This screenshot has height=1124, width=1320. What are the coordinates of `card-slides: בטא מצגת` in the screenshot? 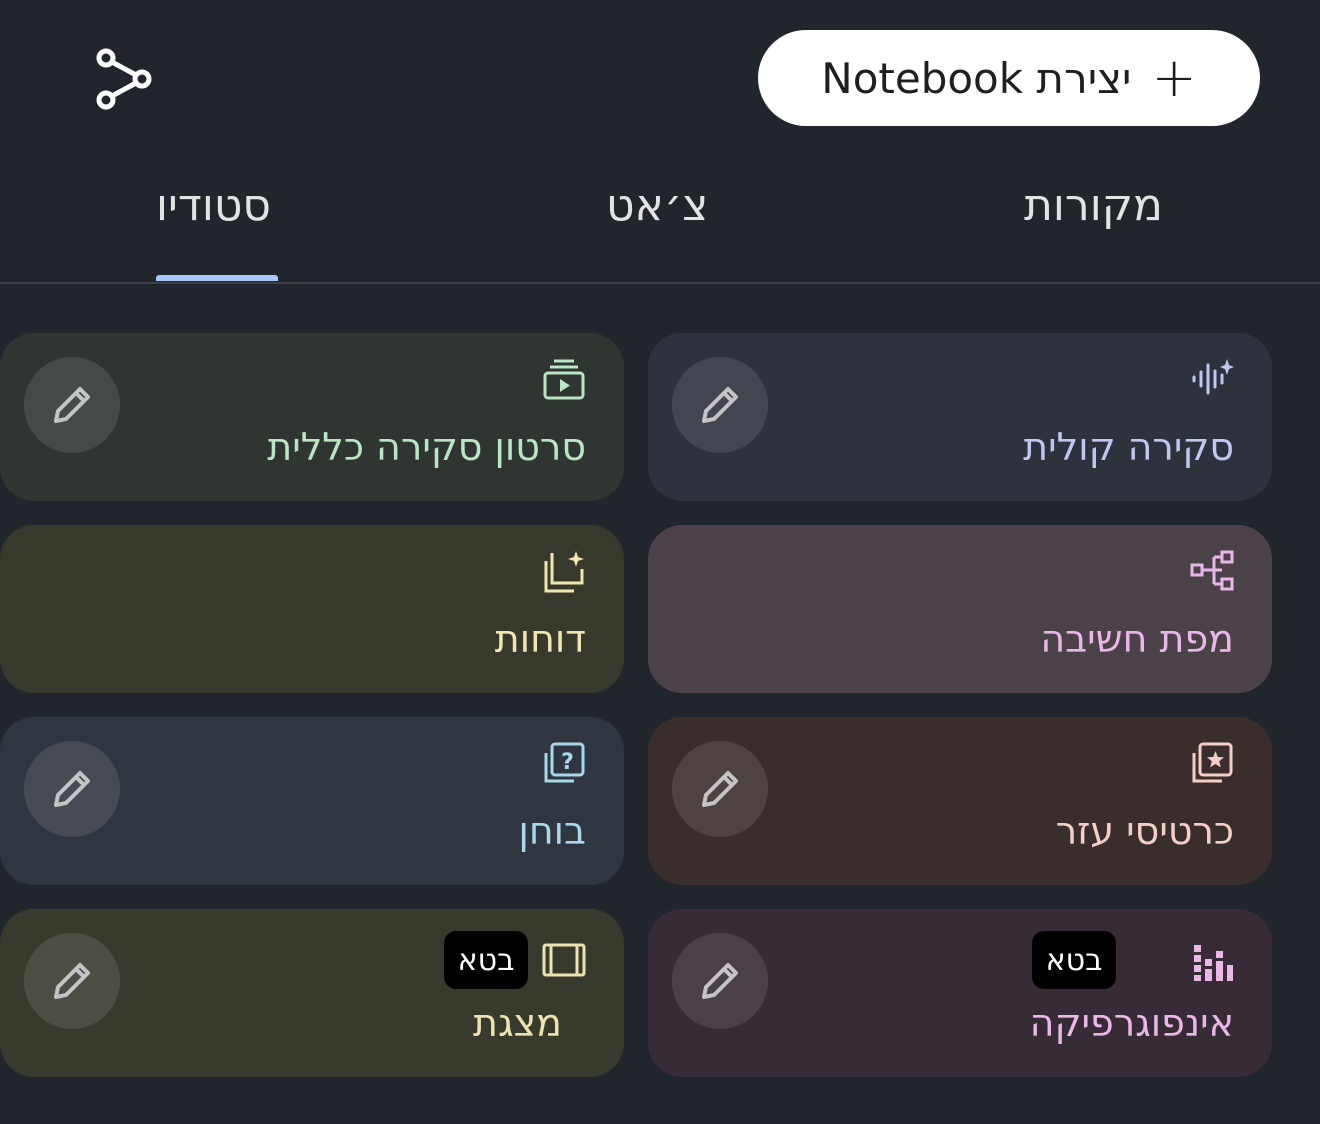 It's located at (312, 993).